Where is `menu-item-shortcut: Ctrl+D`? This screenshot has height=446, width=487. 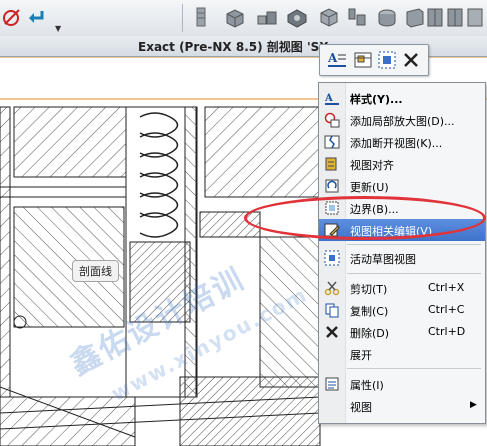 menu-item-shortcut: Ctrl+D is located at coordinates (447, 331).